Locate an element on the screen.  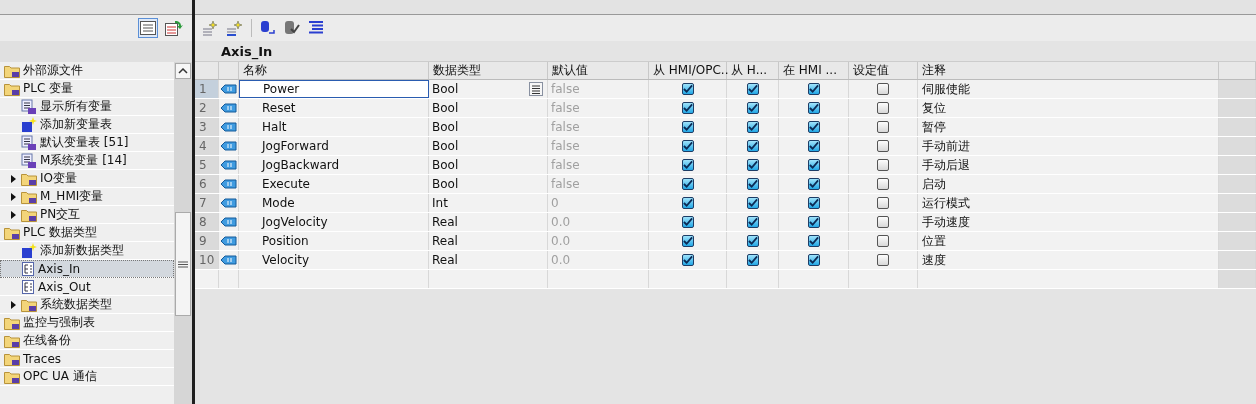
tree-item: M系统变量 [14] is located at coordinates (87, 161).